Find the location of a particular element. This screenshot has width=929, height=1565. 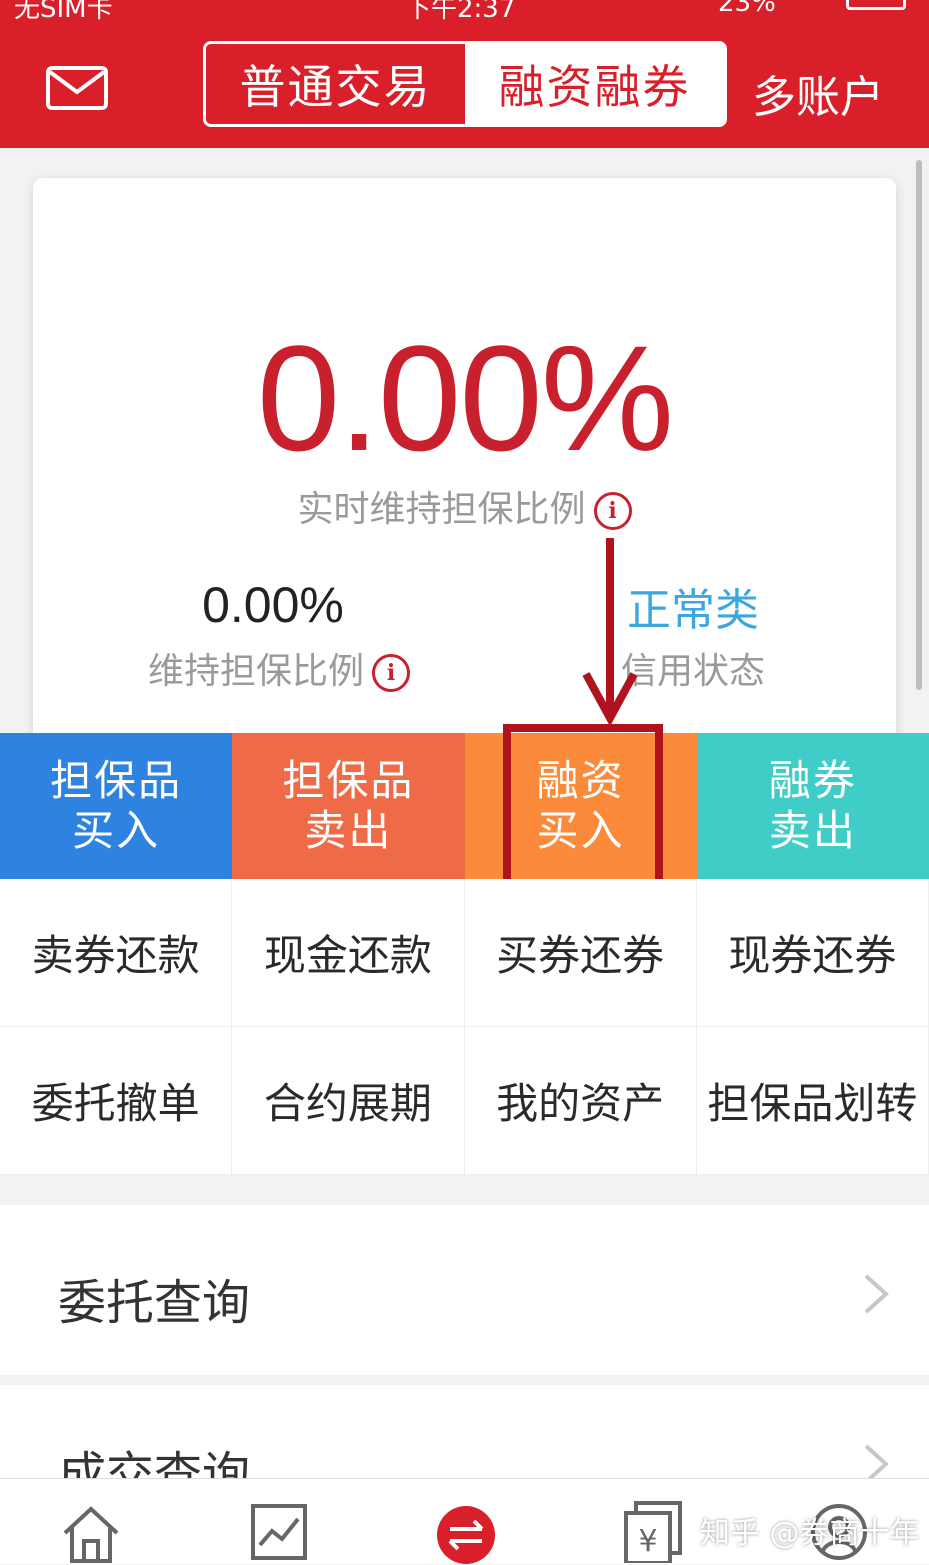

buy-to-return-button: 买券还券 is located at coordinates (580, 953).